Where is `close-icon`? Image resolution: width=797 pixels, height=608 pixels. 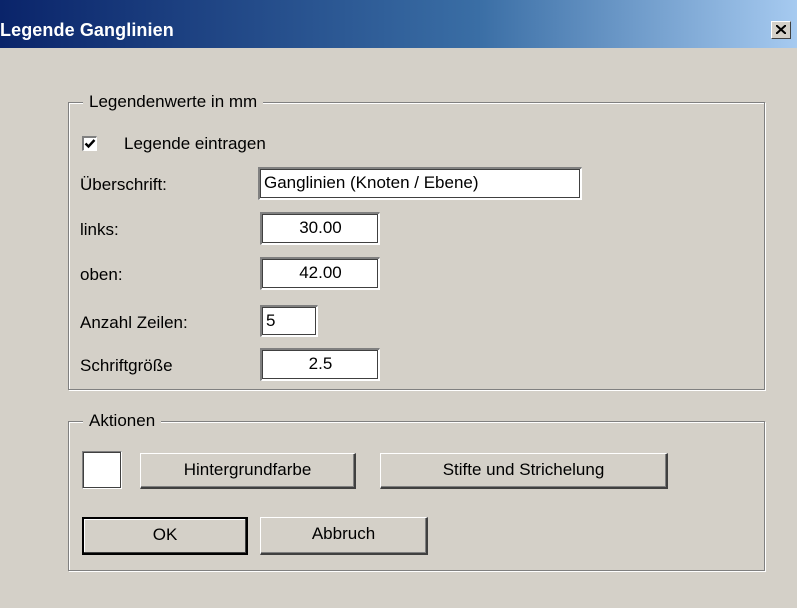 close-icon is located at coordinates (781, 29).